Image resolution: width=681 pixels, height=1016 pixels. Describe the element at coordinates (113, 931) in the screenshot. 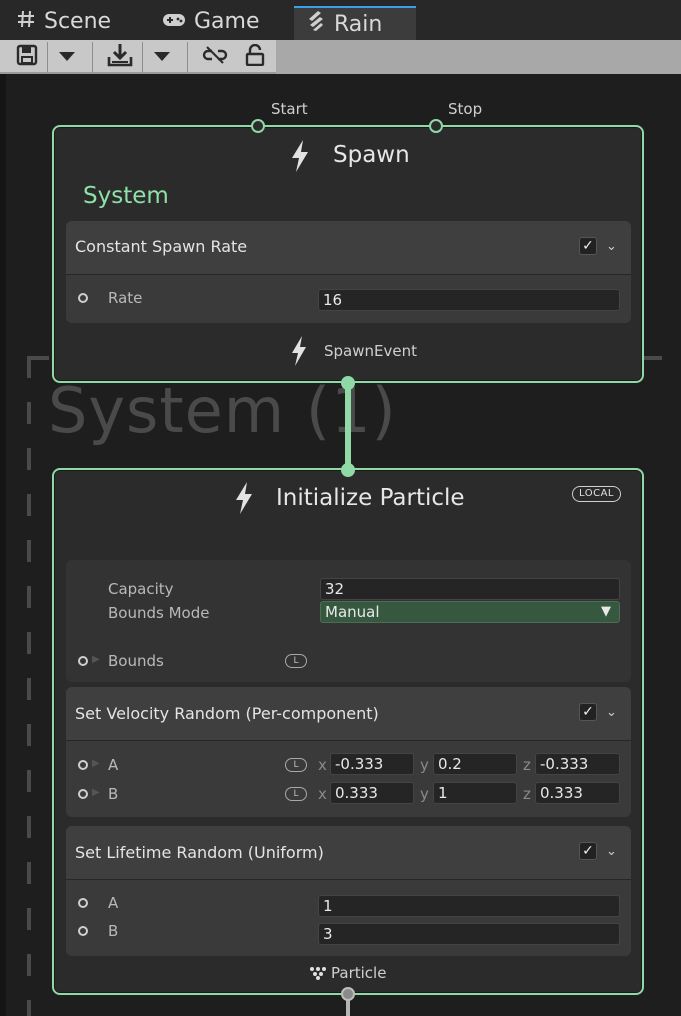

I see `lifetime-b-label: B` at that location.